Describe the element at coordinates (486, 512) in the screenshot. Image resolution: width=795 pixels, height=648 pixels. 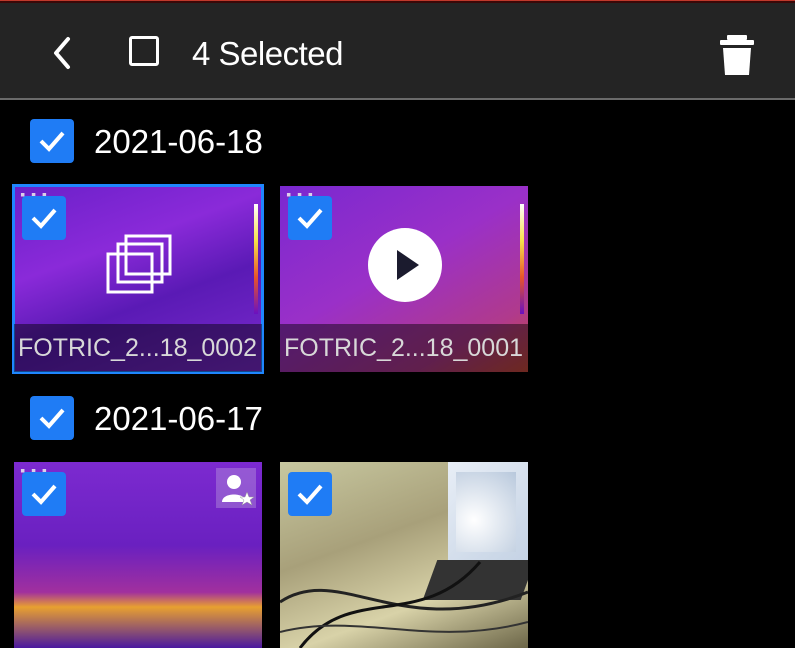
I see `photo-screen-glow` at that location.